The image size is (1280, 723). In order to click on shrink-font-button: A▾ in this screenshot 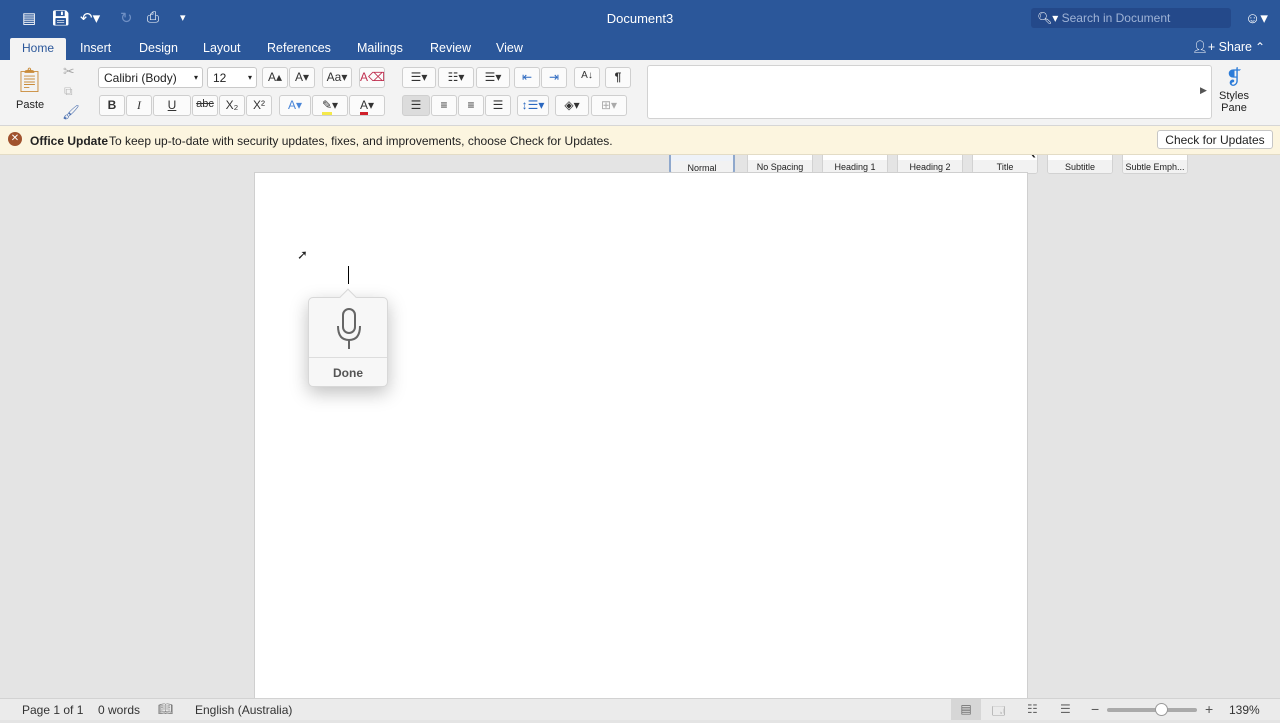, I will do `click(302, 77)`.